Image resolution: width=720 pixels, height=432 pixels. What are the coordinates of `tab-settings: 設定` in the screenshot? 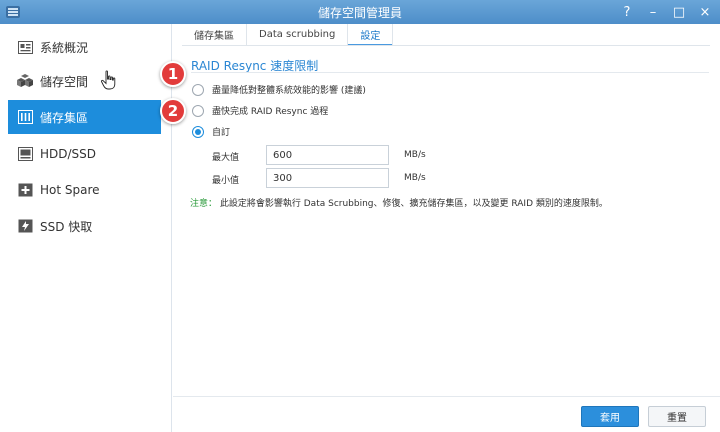 It's located at (371, 35).